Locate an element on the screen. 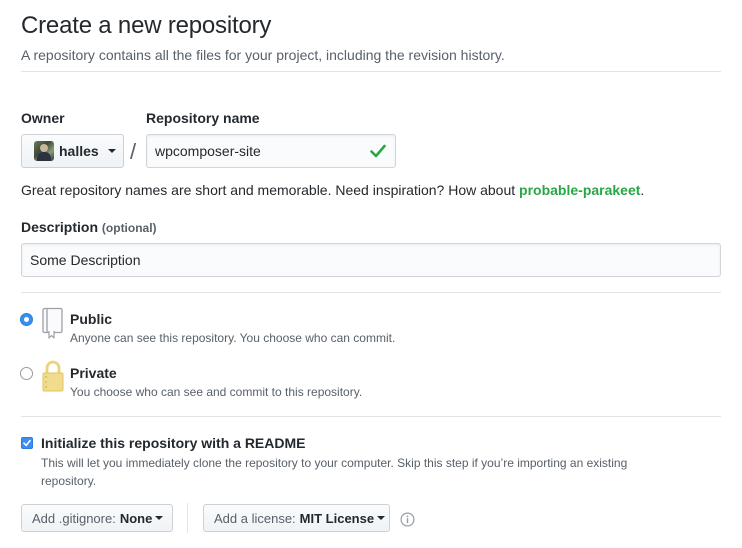 This screenshot has height=548, width=742. repo-name-input: wpcomposer-site is located at coordinates (271, 151).